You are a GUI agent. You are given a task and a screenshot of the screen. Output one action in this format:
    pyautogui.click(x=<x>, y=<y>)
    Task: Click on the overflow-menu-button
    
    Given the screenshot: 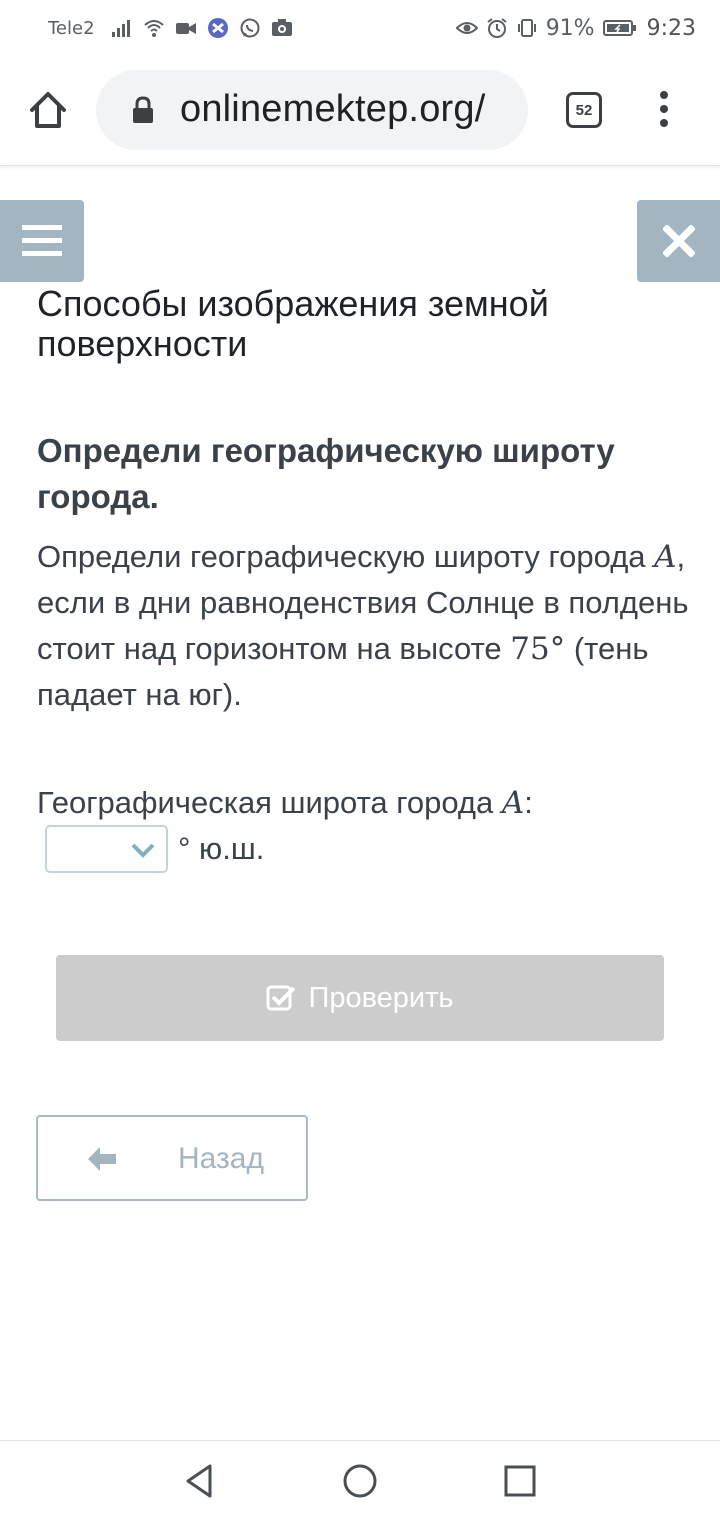 What is the action you would take?
    pyautogui.click(x=664, y=110)
    